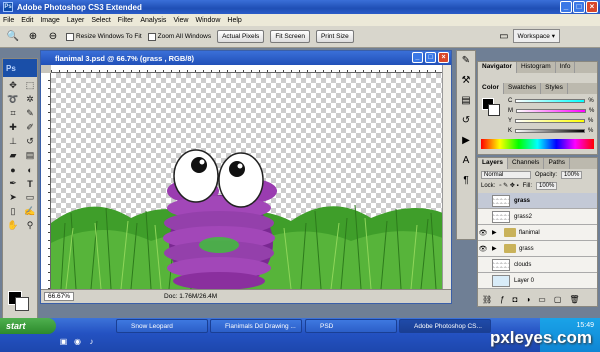 The height and width of the screenshot is (352, 600). Describe the element at coordinates (557, 163) in the screenshot. I see `tab-paths: Paths` at that location.